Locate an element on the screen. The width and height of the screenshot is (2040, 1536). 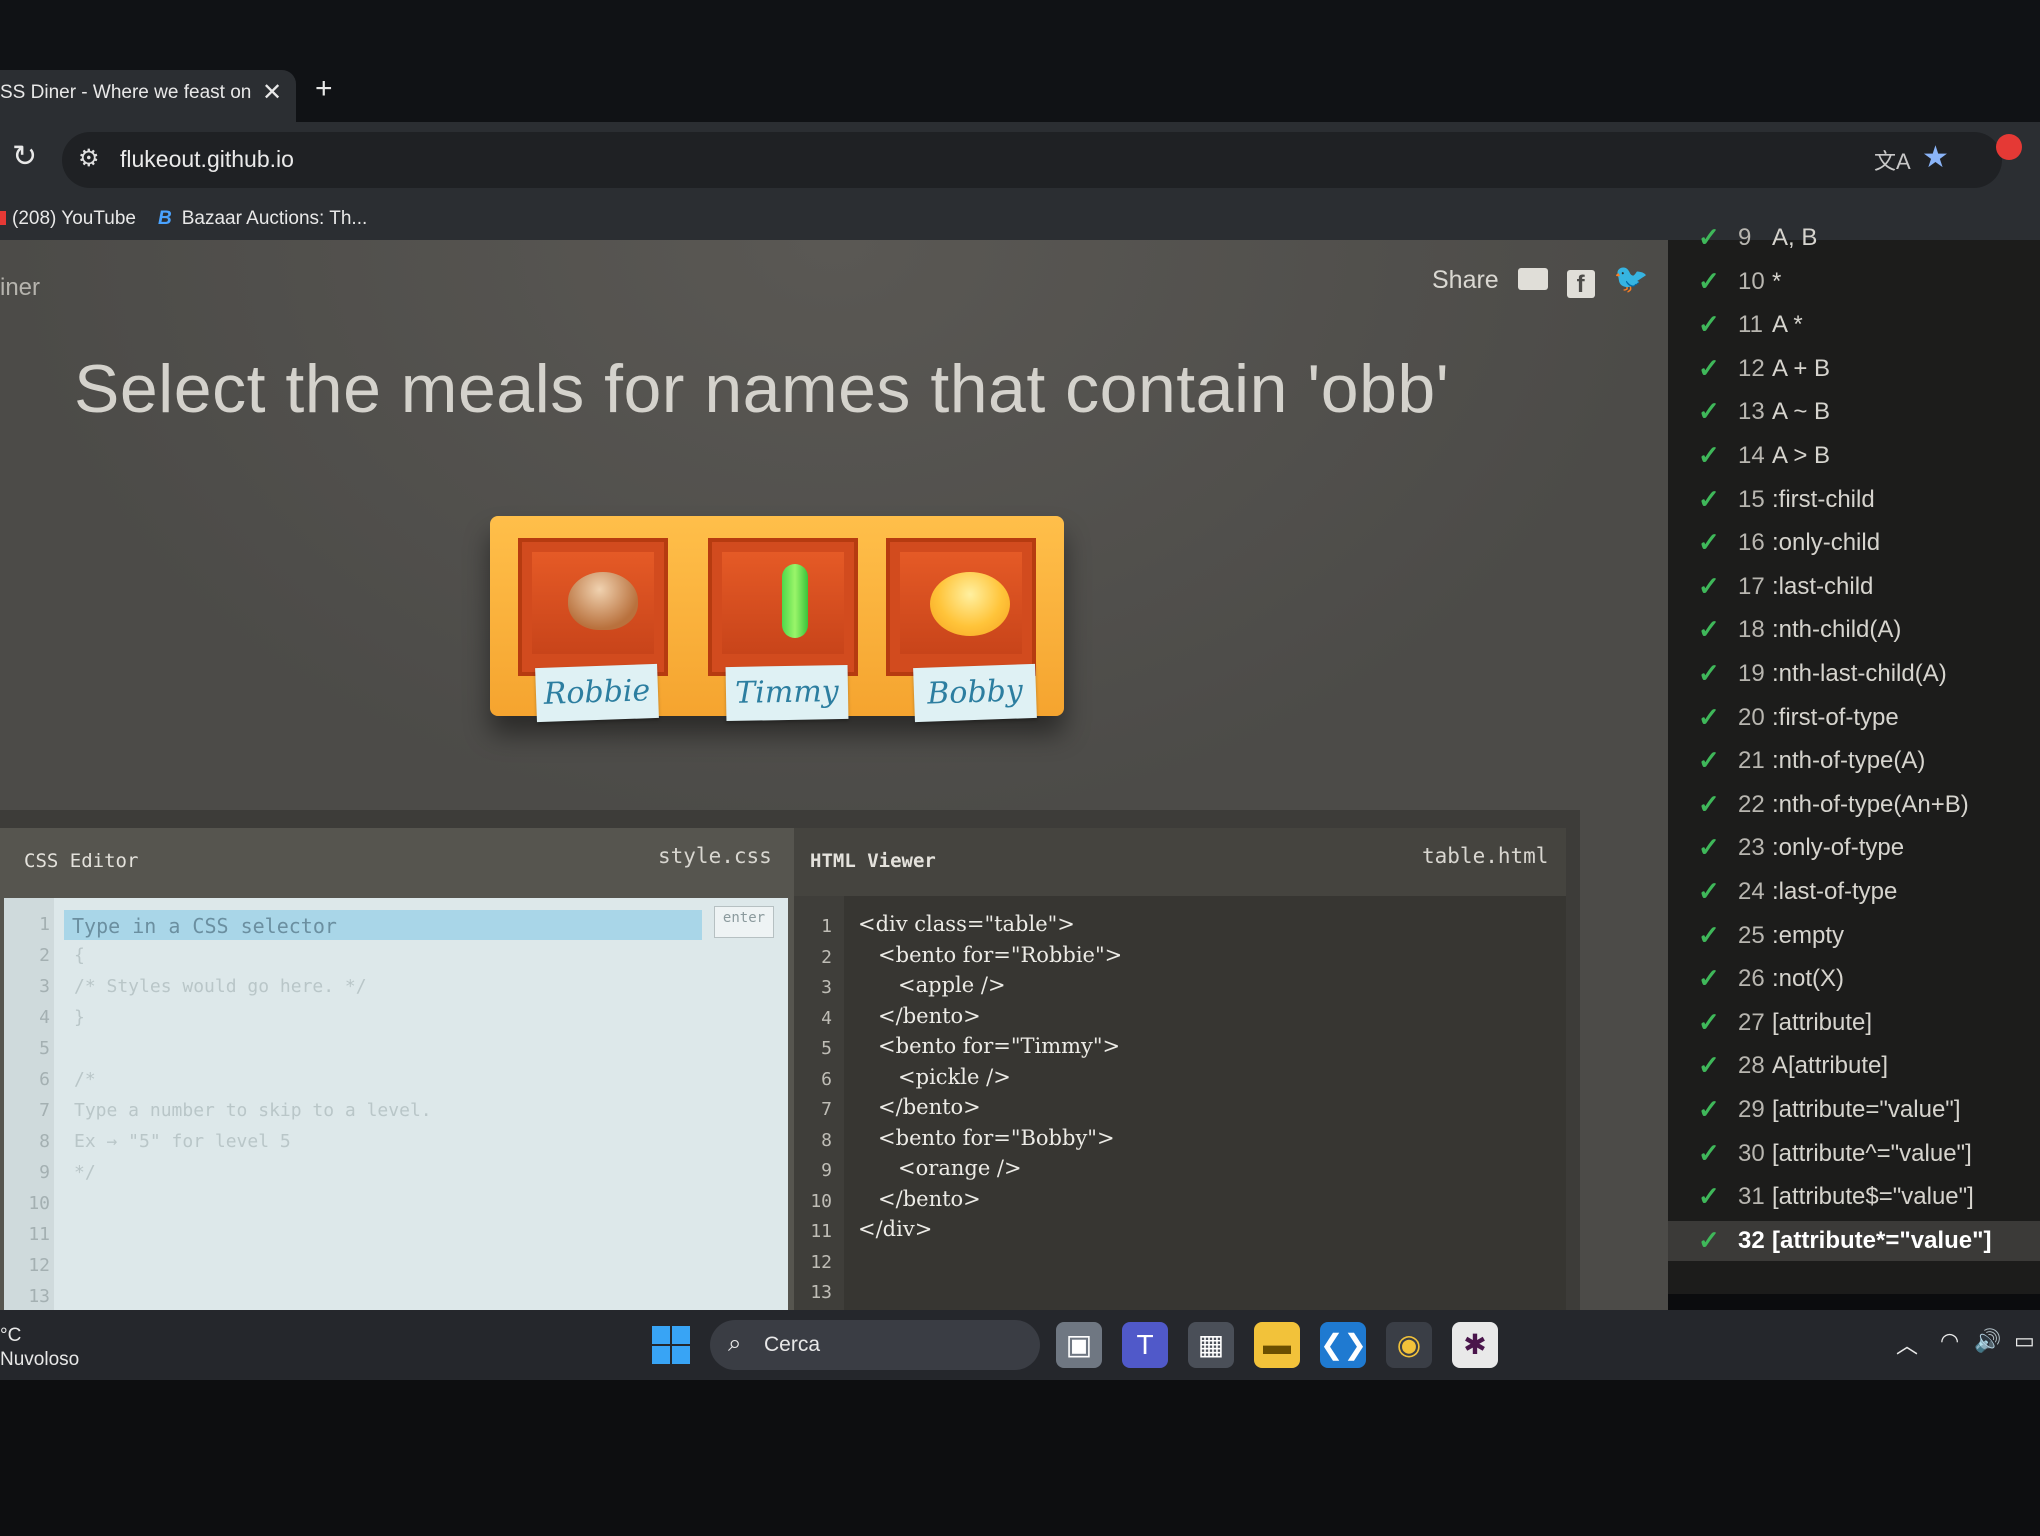
bento-timmy is located at coordinates (783, 607).